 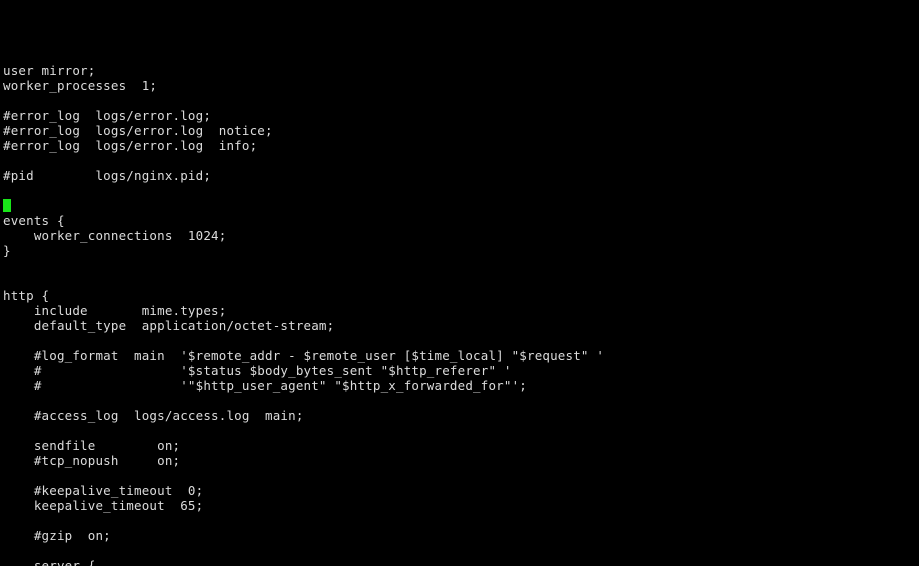 I want to click on terminal-line-text: #tcp_nopush on;, so click(x=92, y=460).